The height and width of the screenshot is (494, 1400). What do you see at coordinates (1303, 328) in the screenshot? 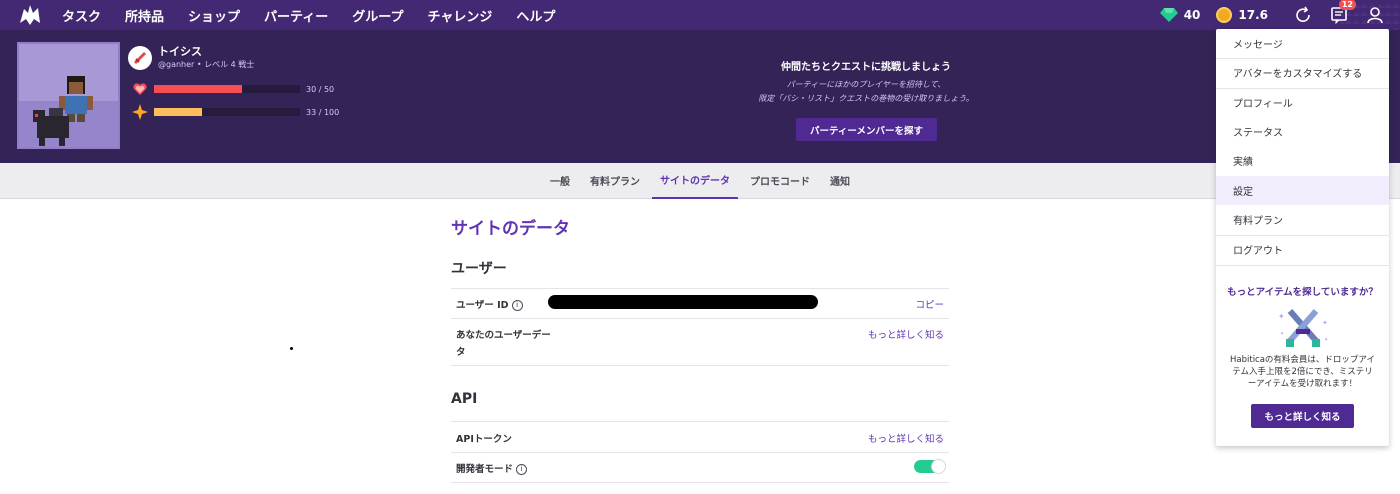
I see `crossed-swords-icon: ✦ ✦ ✦ ✦` at bounding box center [1303, 328].